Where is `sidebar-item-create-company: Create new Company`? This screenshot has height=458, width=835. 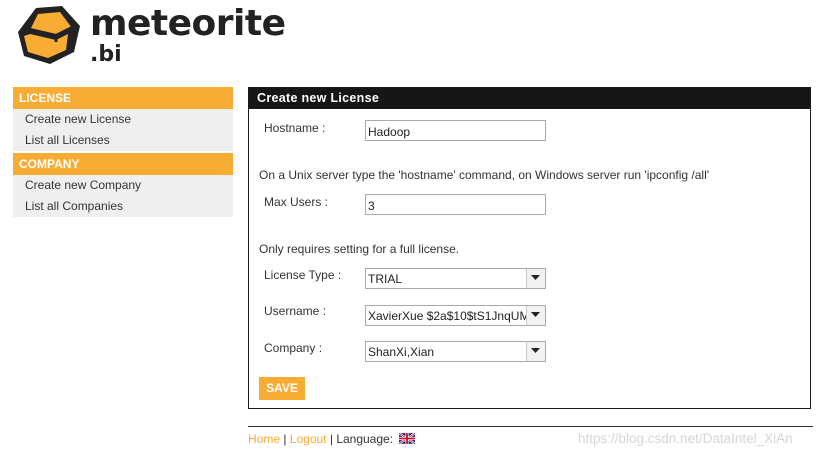
sidebar-item-create-company: Create new Company is located at coordinates (123, 185).